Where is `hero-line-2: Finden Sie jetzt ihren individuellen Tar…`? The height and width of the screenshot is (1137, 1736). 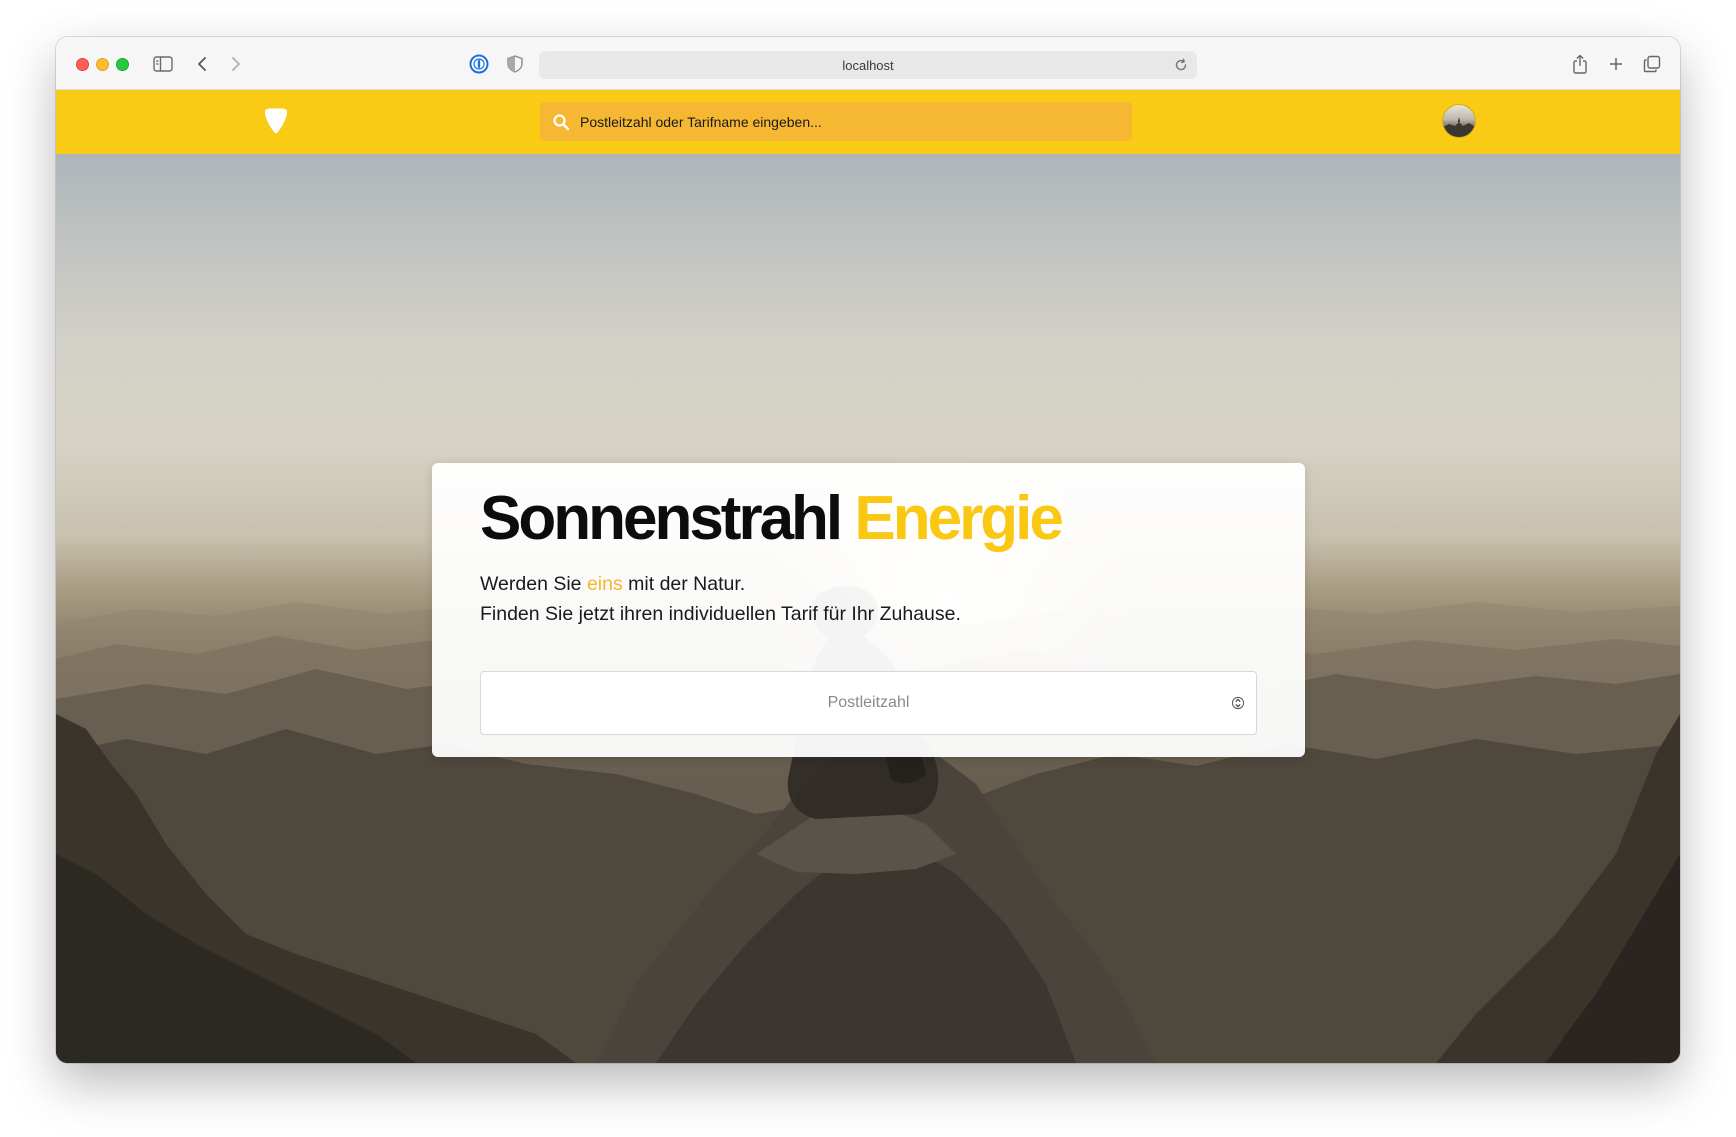
hero-line-2: Finden Sie jetzt ihren individuellen Tar… is located at coordinates (720, 614).